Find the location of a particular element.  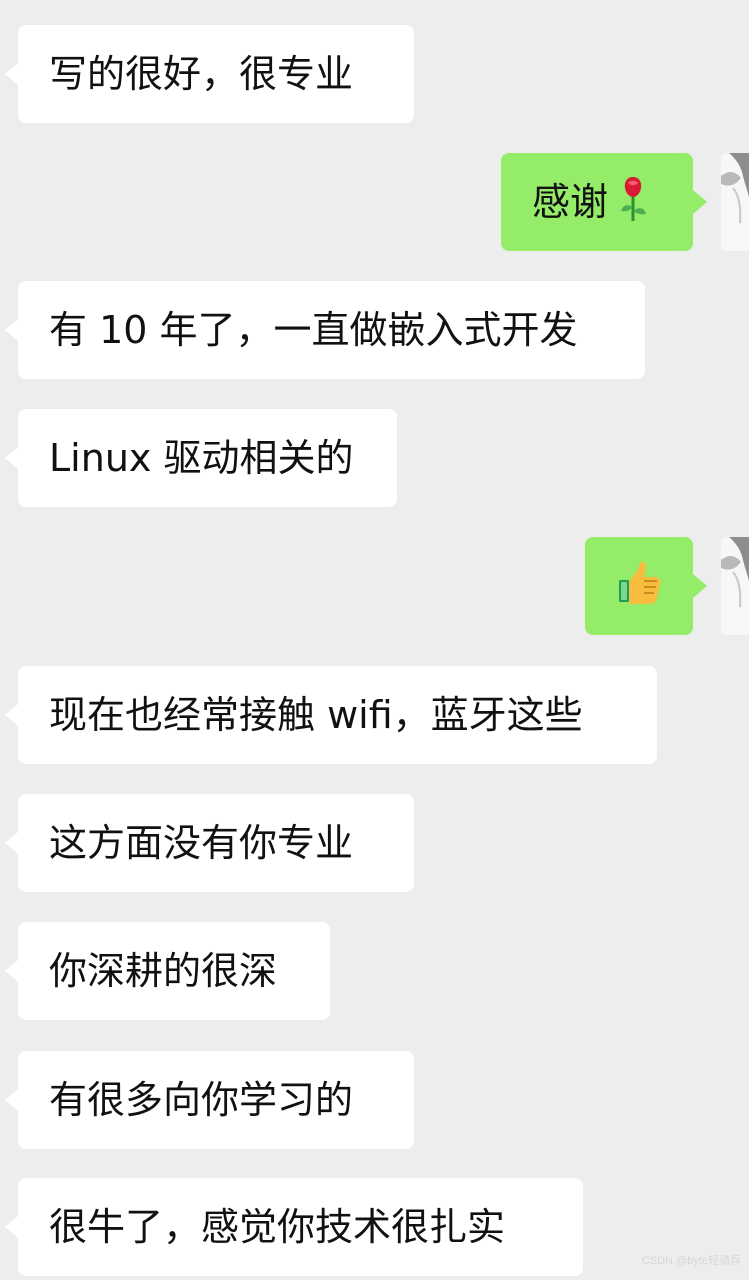

message-text: 现在也经常接触 wifi，蓝牙这些 is located at coordinates (316, 715).